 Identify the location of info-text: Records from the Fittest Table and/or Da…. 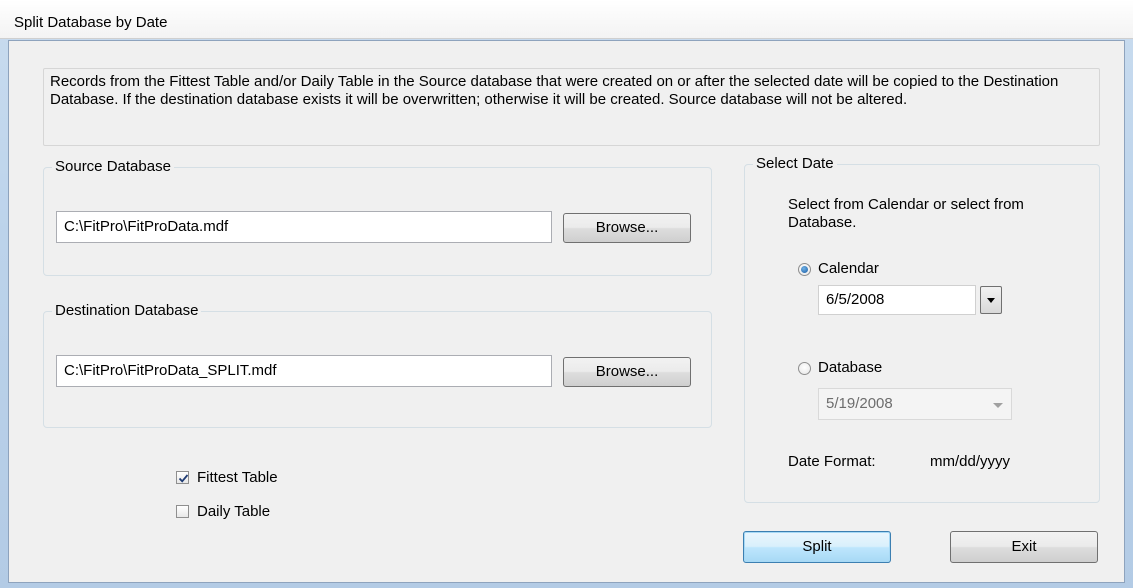
(554, 90).